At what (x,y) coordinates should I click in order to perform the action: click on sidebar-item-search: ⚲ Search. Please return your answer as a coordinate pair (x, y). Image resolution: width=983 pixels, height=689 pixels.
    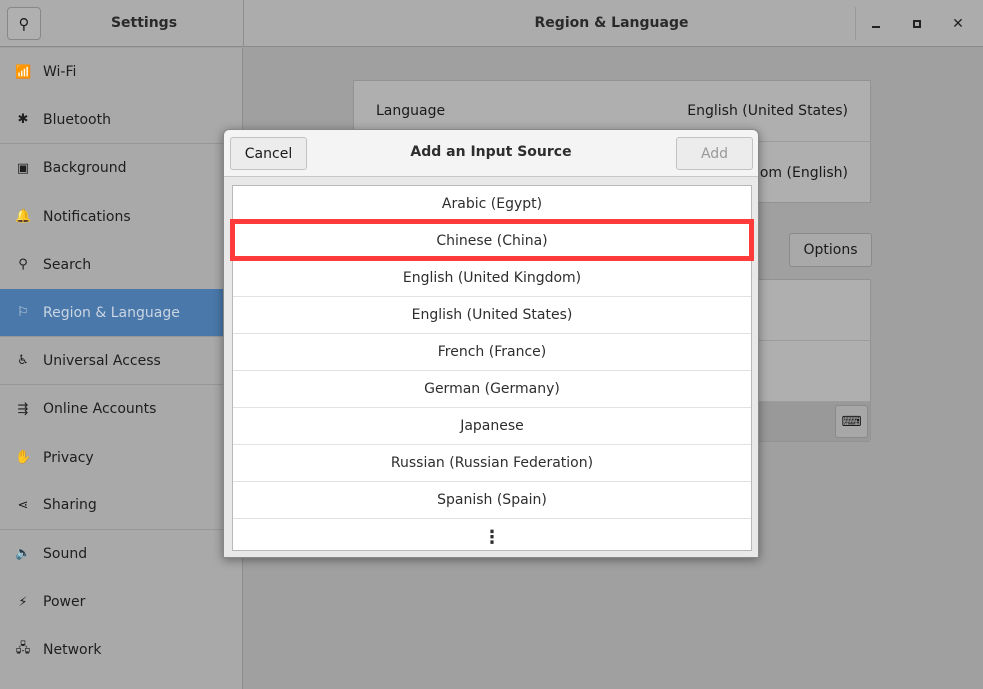
    Looking at the image, I should click on (121, 265).